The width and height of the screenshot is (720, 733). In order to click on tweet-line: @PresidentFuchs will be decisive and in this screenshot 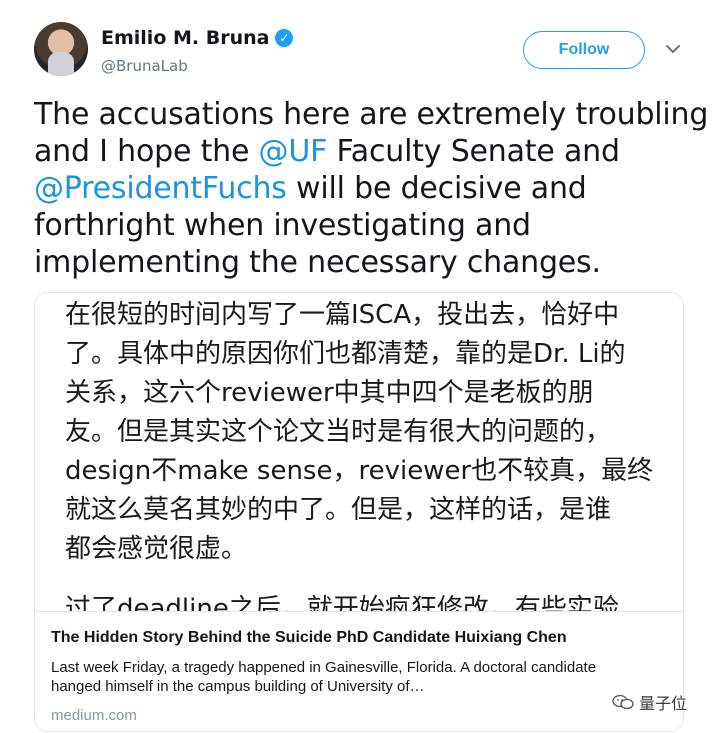, I will do `click(310, 188)`.